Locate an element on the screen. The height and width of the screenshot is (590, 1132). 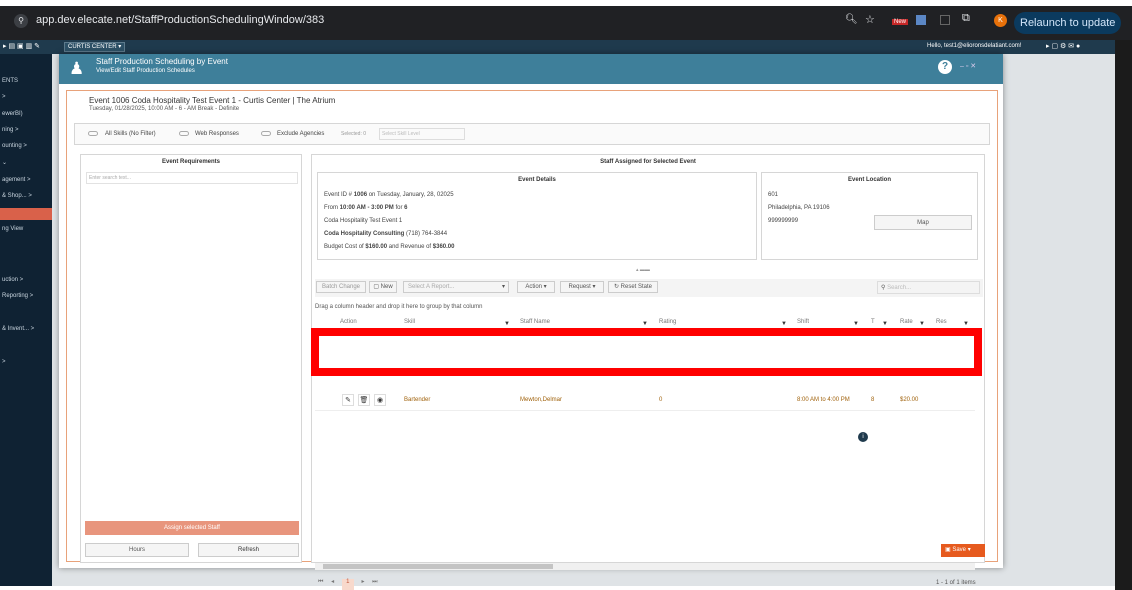
nav-item: agement > is located at coordinates (16, 180).